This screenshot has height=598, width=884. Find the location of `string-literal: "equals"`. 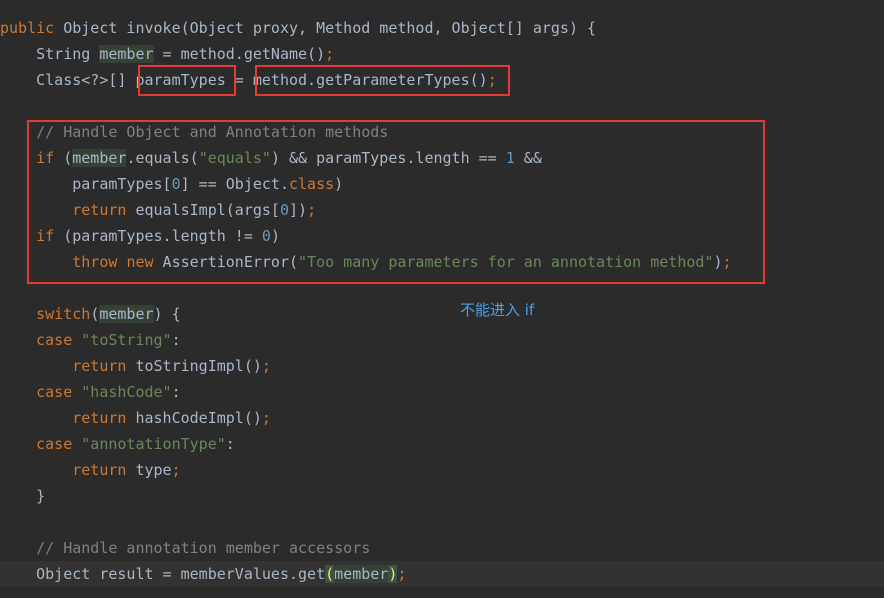

string-literal: "equals" is located at coordinates (234, 158).